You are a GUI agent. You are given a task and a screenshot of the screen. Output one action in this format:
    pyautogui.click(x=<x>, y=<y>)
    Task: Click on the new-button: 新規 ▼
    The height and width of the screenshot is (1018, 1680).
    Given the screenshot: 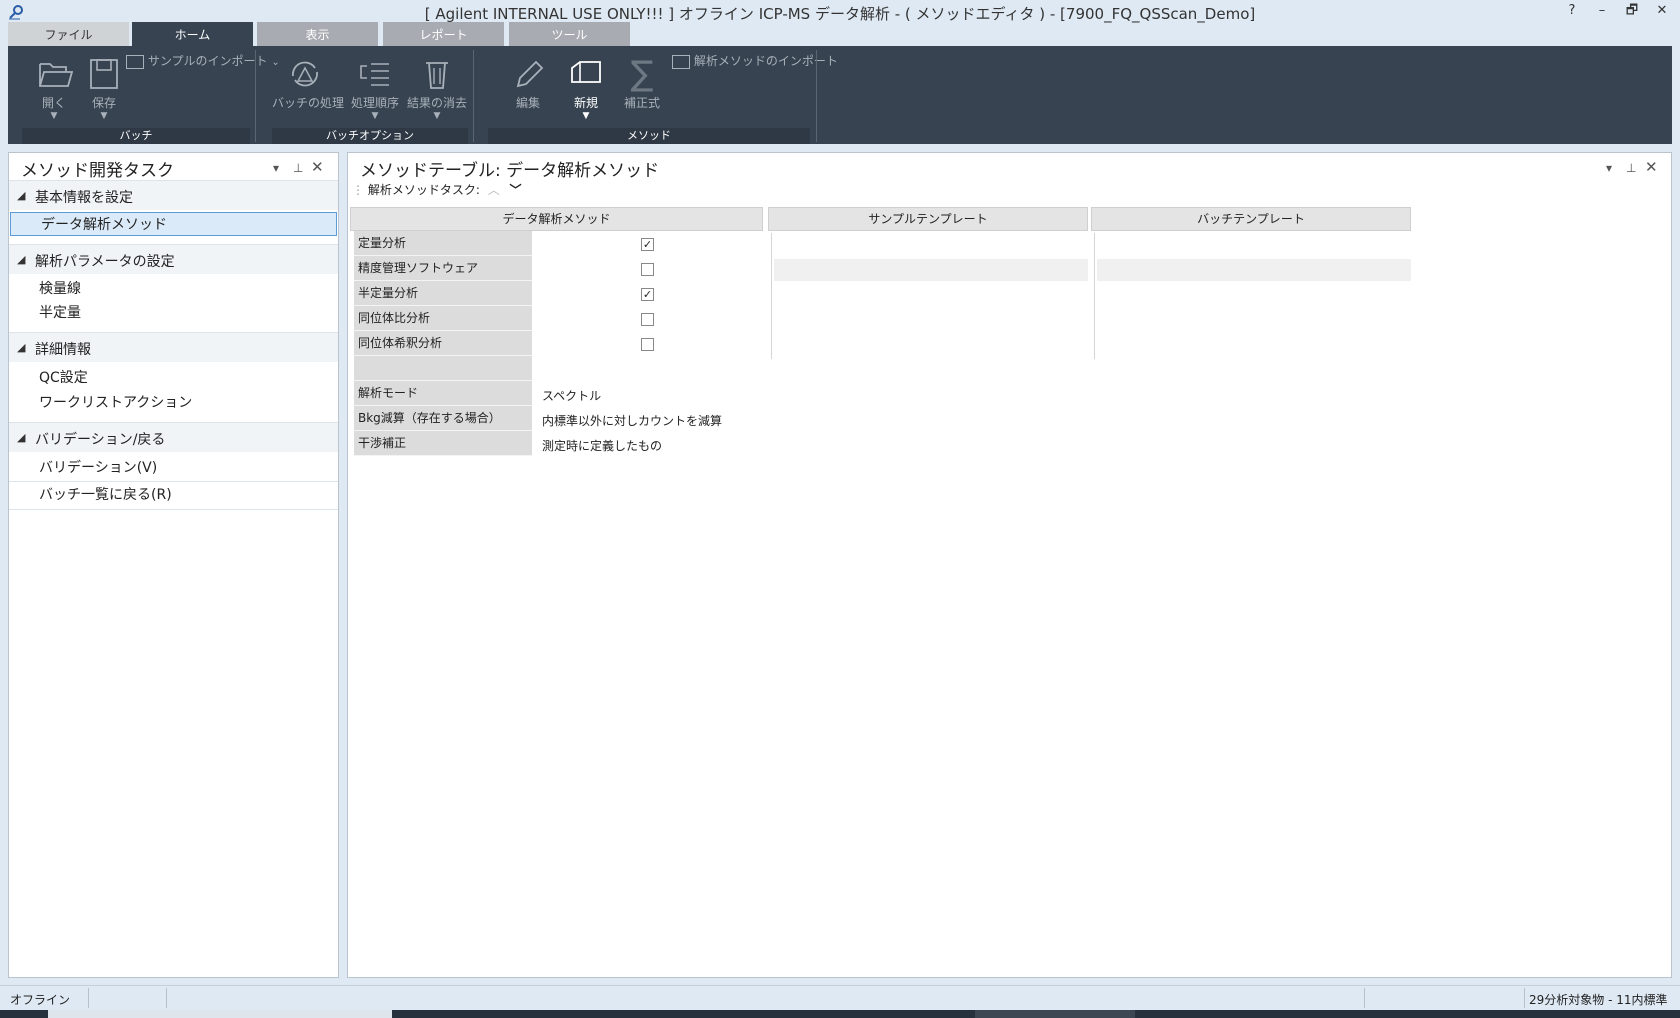 What is the action you would take?
    pyautogui.click(x=586, y=88)
    